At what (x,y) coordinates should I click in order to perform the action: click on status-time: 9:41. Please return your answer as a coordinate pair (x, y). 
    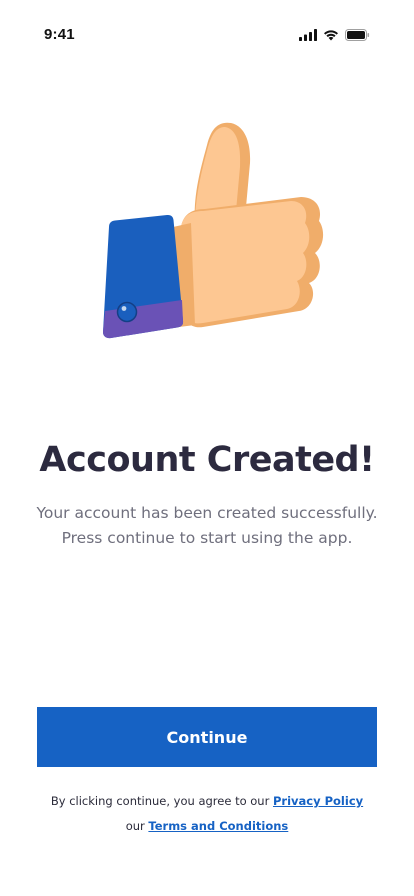
    Looking at the image, I should click on (59, 34).